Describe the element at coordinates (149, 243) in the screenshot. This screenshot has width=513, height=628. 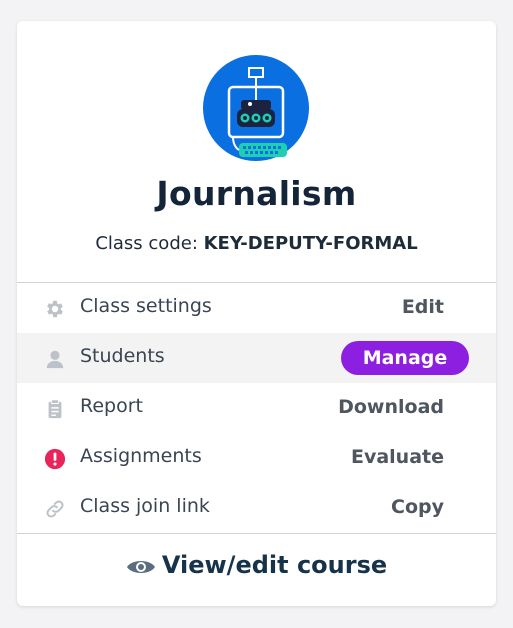
I see `class-code-label: Class code:` at that location.